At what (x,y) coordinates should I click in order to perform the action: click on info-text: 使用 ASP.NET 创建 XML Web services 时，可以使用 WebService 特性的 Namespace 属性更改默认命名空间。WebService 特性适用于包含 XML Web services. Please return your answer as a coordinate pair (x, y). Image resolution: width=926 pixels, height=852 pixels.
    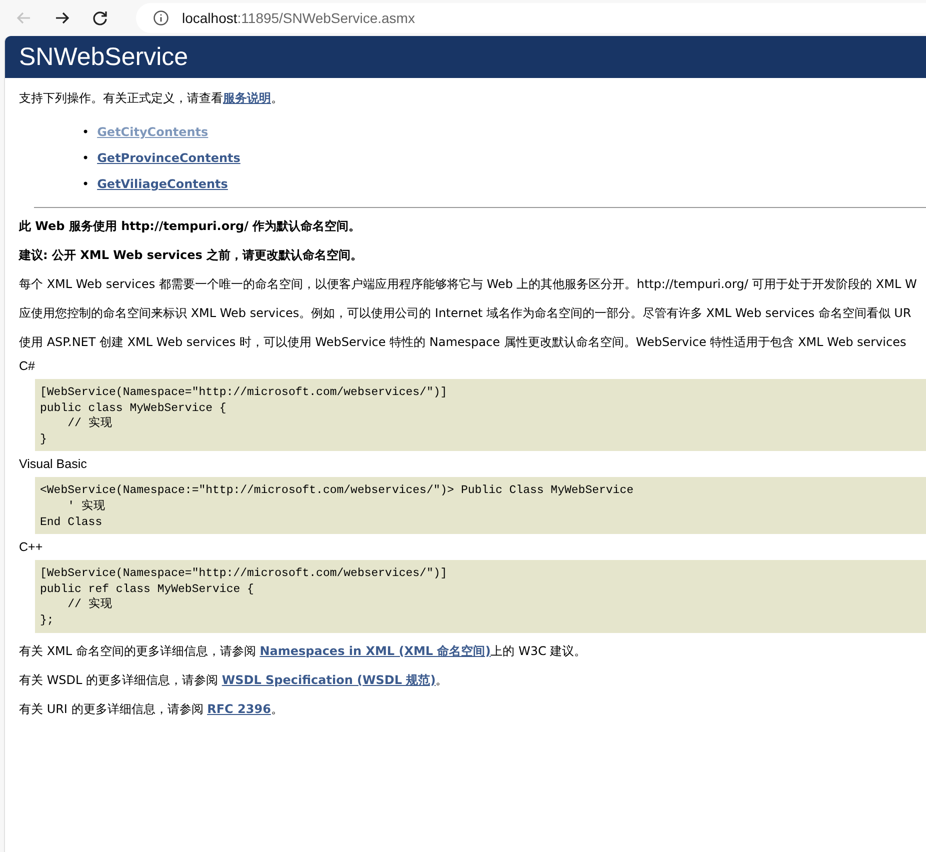
    Looking at the image, I should click on (463, 342).